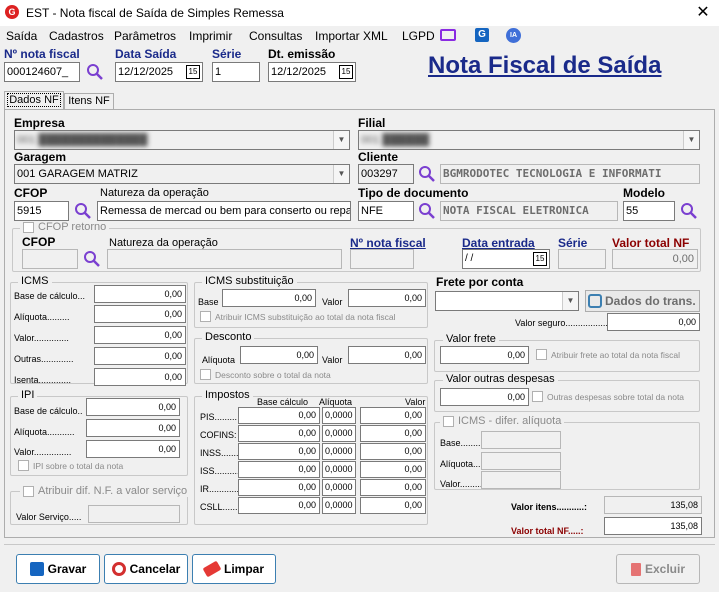  What do you see at coordinates (386, 174) in the screenshot?
I see `cliente-code-input: 003297` at bounding box center [386, 174].